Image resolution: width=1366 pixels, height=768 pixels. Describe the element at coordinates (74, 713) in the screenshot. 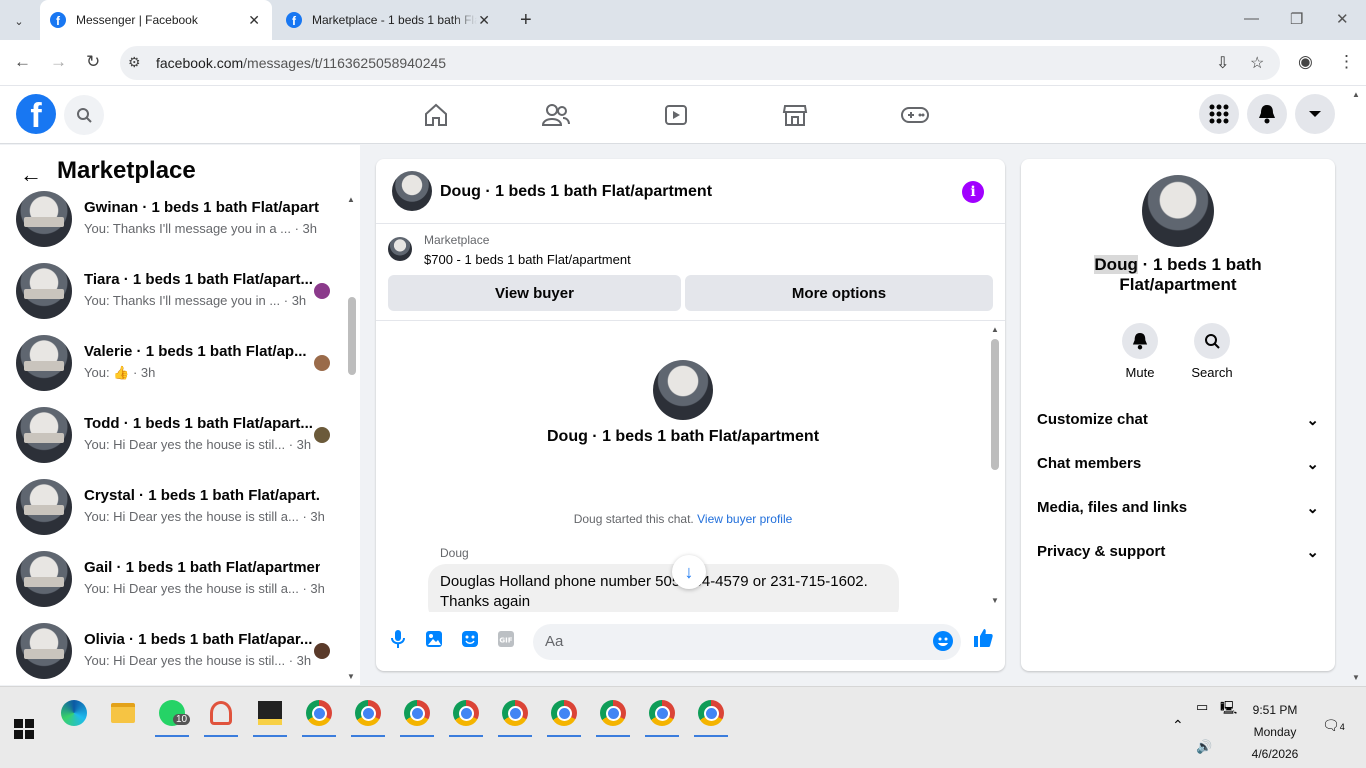

I see `edge-icon` at that location.